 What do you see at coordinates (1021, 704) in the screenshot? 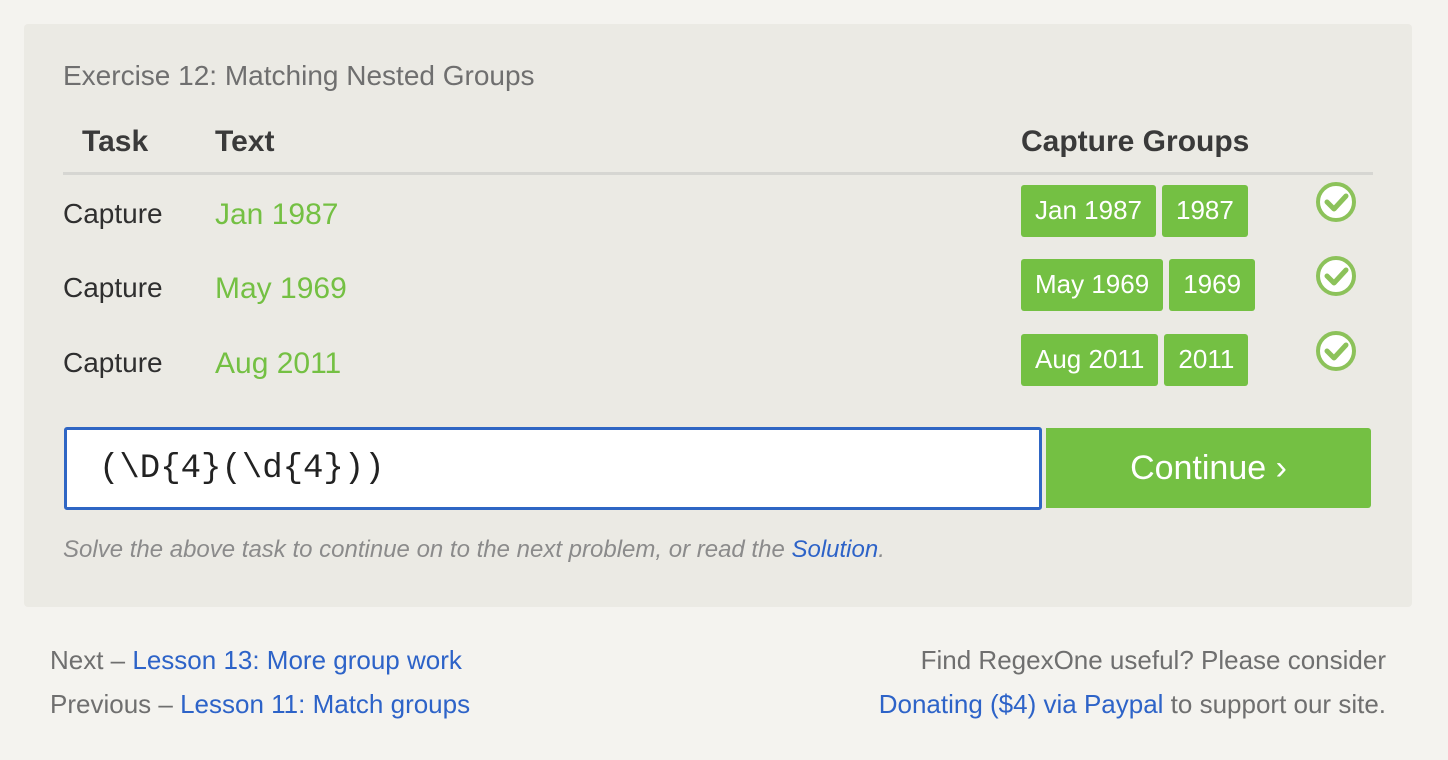
I see `donate-link: Donating ($4) via Paypal` at bounding box center [1021, 704].